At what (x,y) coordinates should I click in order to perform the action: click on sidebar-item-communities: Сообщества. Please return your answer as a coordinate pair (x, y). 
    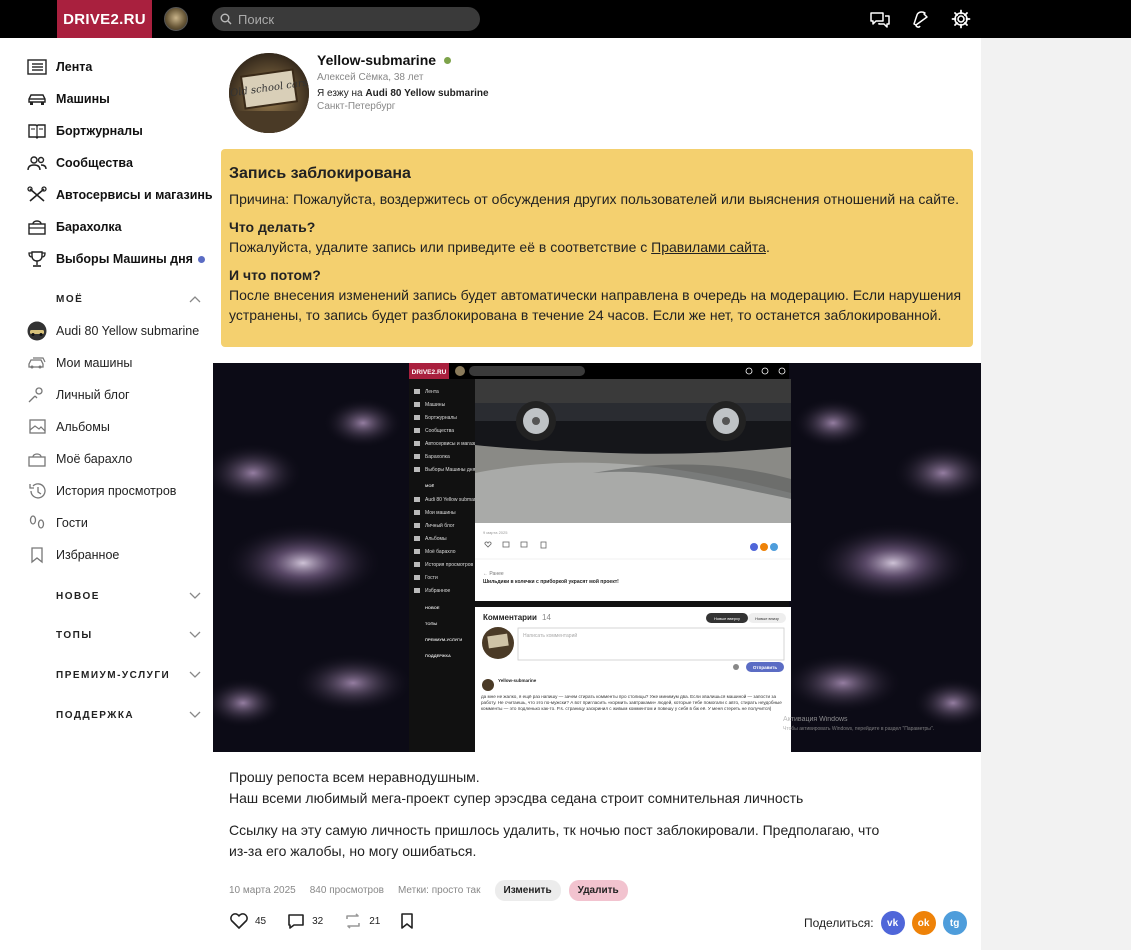
    Looking at the image, I should click on (79, 163).